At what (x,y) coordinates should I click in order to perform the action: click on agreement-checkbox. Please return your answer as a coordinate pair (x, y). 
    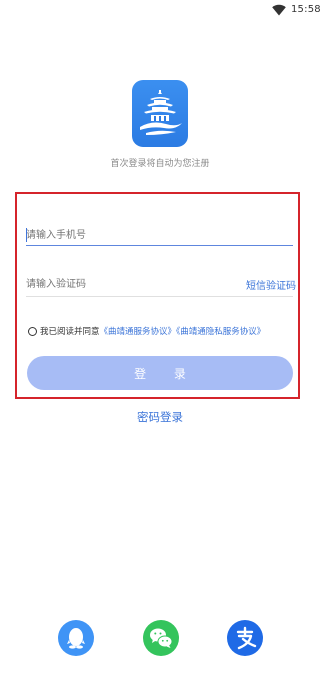
    Looking at the image, I should click on (32, 331).